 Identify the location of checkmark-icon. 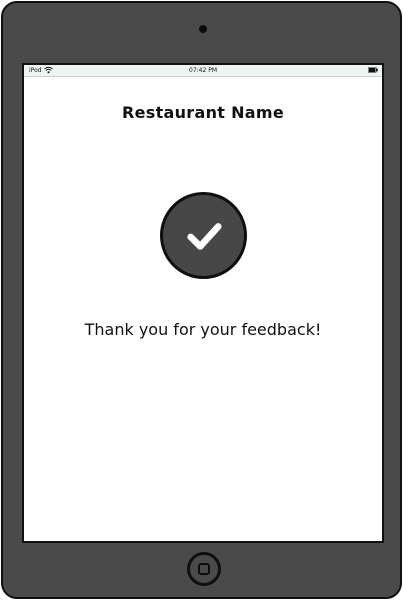
(204, 236).